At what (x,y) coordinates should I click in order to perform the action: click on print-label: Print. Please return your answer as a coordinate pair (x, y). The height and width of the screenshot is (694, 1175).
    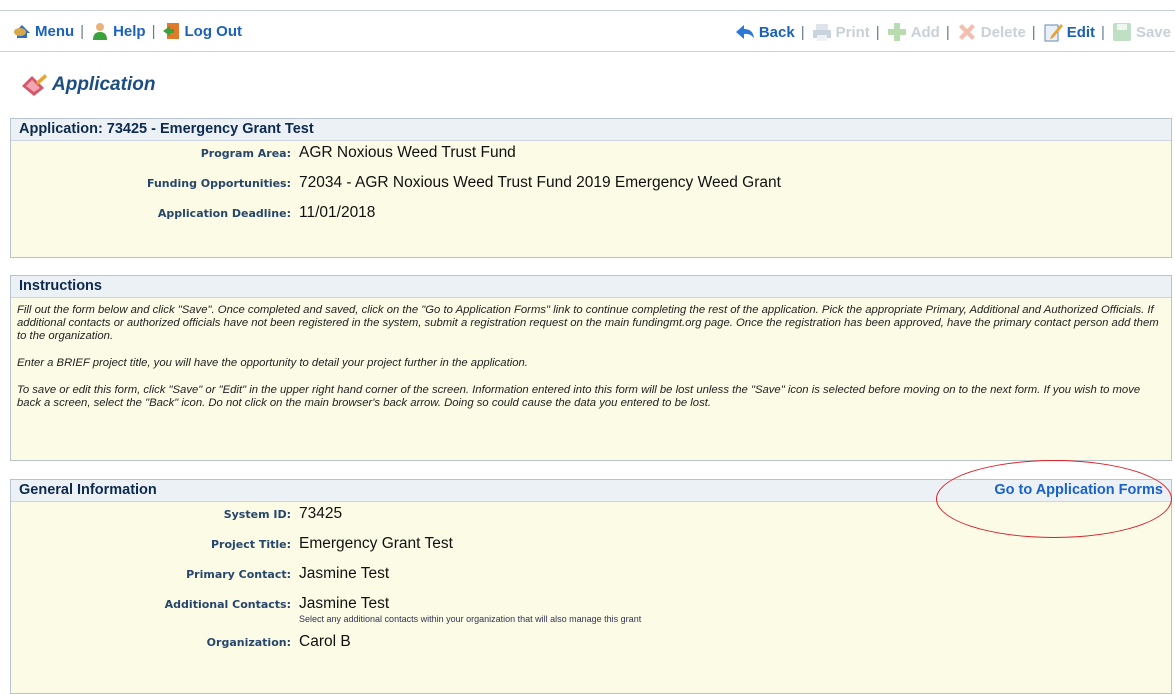
    Looking at the image, I should click on (852, 32).